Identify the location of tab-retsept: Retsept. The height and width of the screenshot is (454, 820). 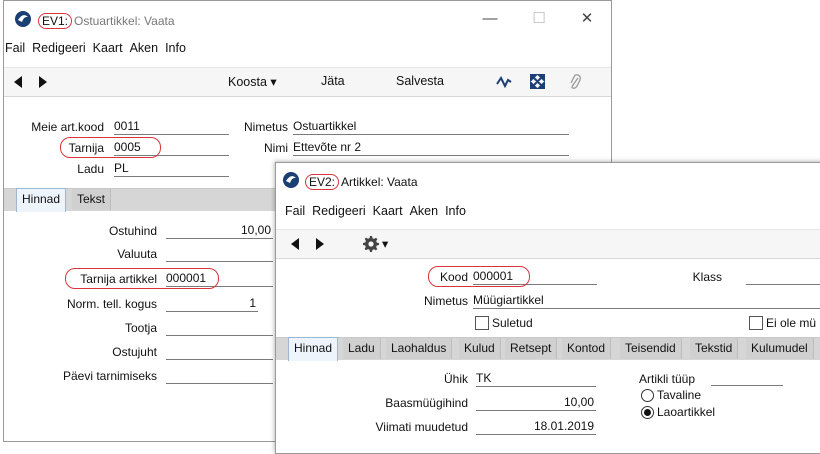
(531, 348).